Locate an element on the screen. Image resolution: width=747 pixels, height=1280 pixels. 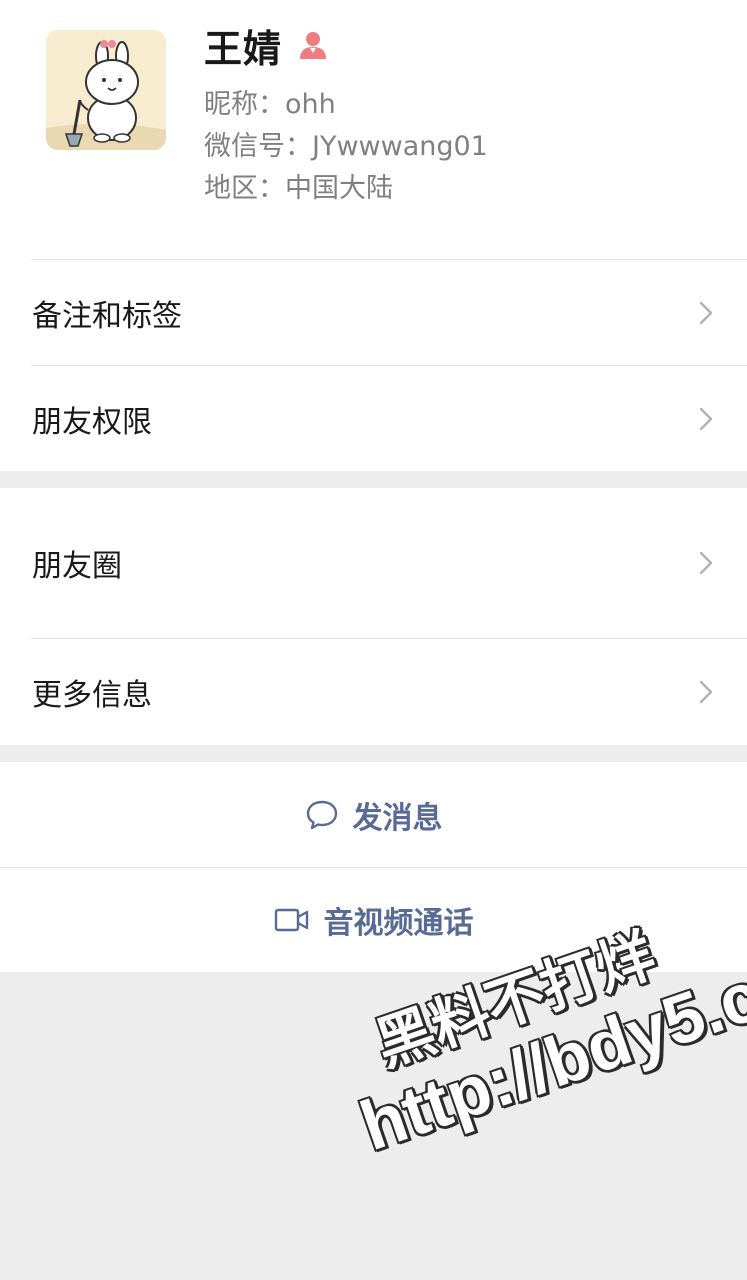
send-message-label: 发消息 is located at coordinates (397, 818).